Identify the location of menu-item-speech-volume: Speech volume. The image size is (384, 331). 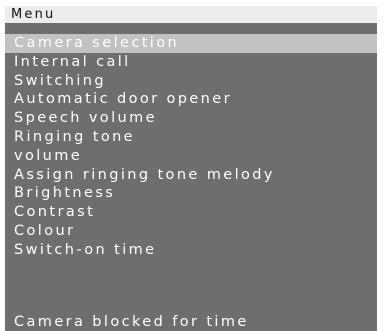
(191, 118).